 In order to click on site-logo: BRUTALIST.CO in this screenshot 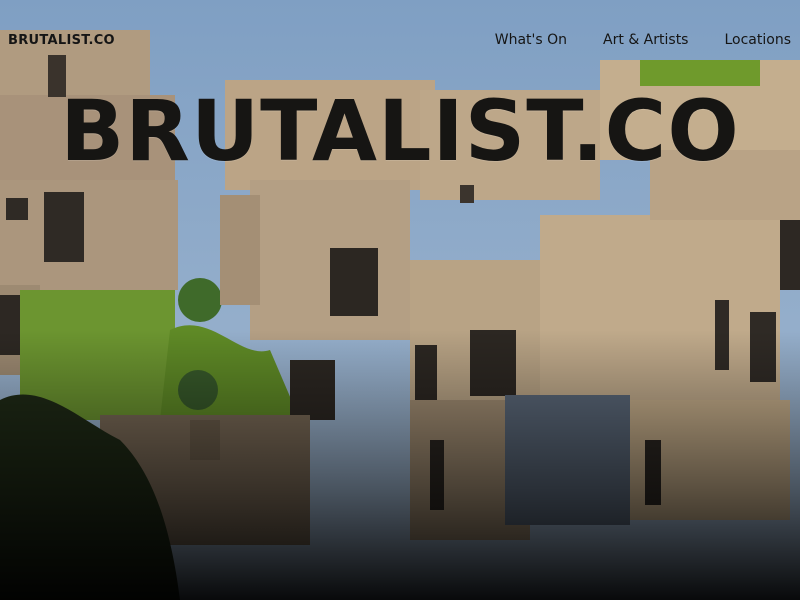, I will do `click(61, 40)`.